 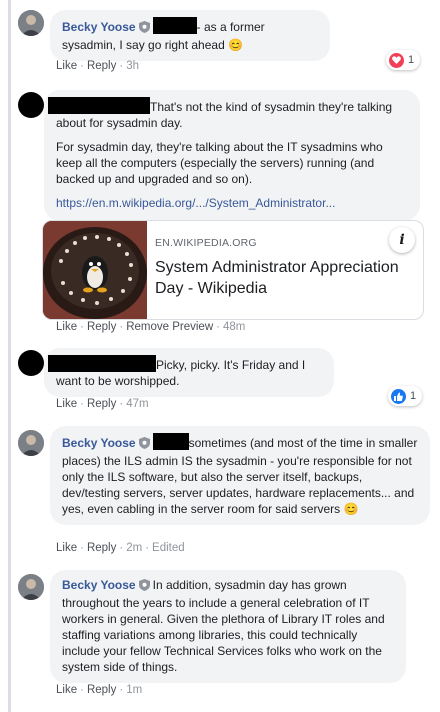 I want to click on comment-actions: Like · Reply · 3h, so click(x=97, y=66).